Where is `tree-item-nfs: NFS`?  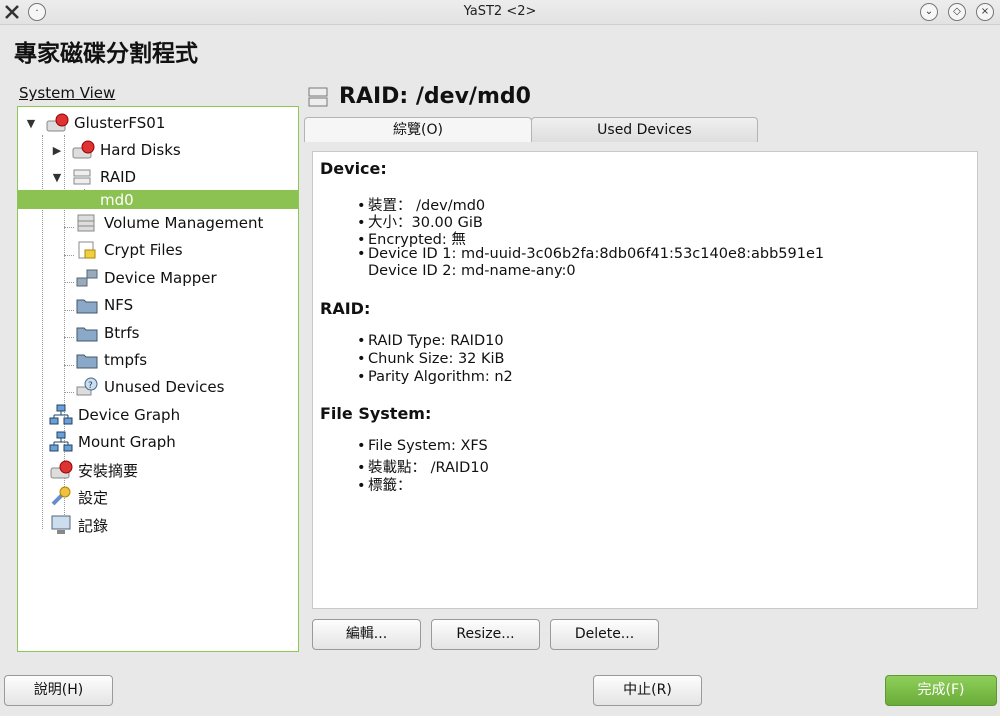
tree-item-nfs: NFS is located at coordinates (158, 305).